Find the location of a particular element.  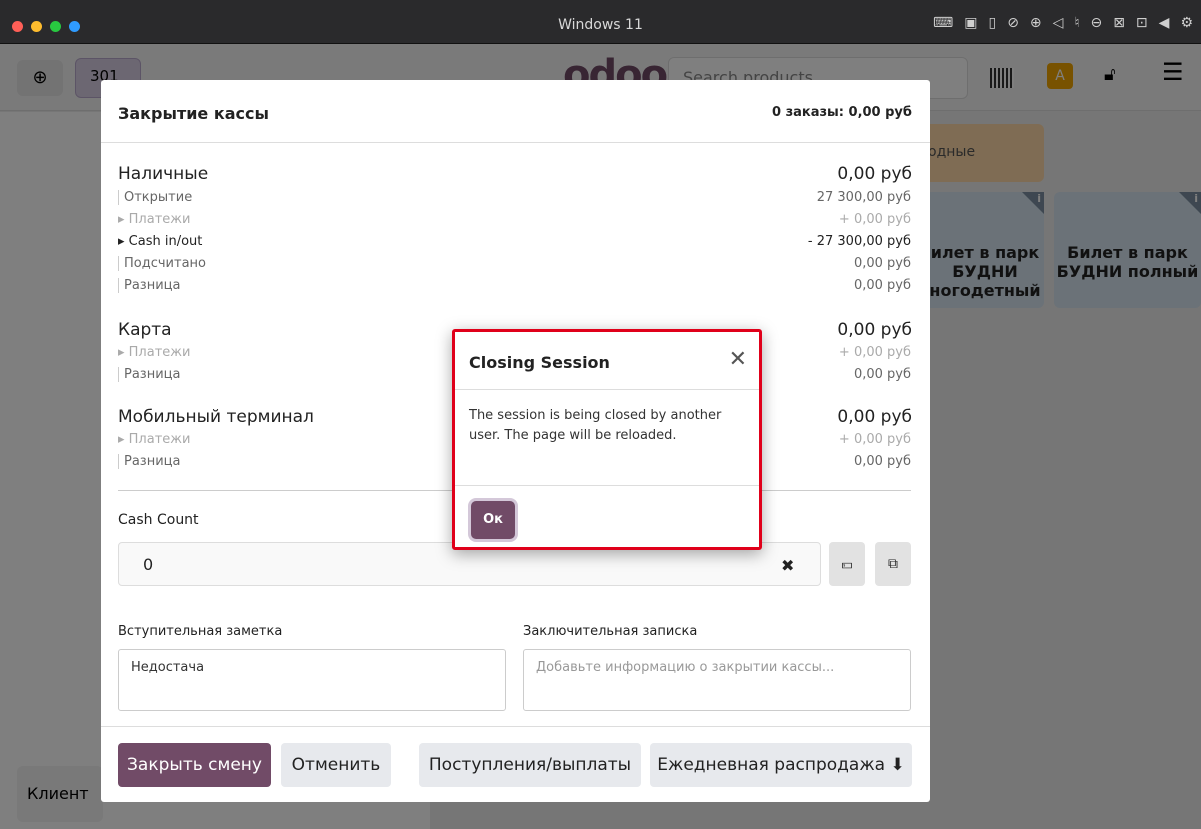

opening-note-label: Вступительная заметка is located at coordinates (200, 631).